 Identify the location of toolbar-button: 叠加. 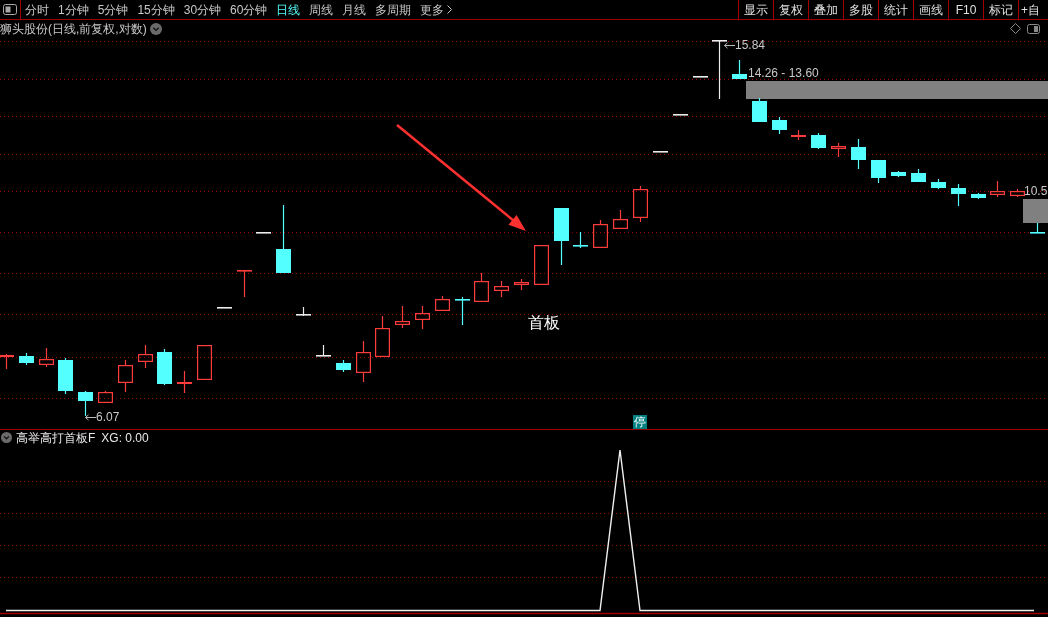
(825, 9).